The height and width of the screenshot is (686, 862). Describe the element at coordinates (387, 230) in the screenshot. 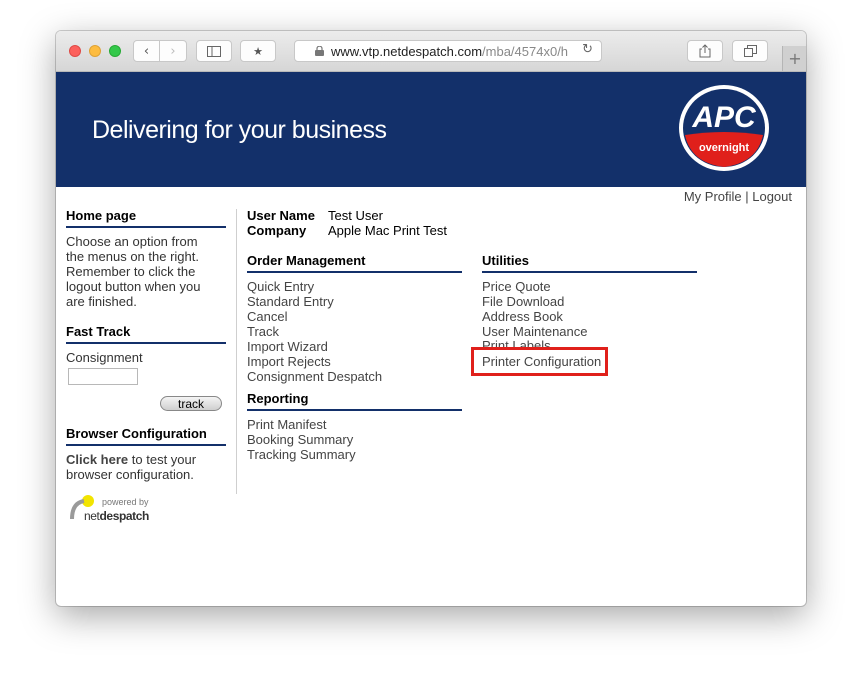

I see `company-value: Apple Mac Print Test` at that location.